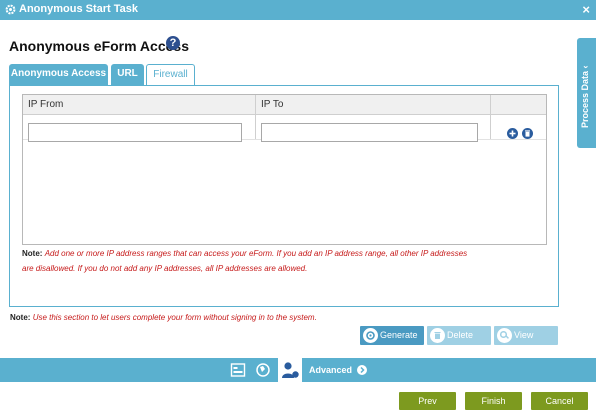 The image size is (596, 415). I want to click on form-icon, so click(238, 370).